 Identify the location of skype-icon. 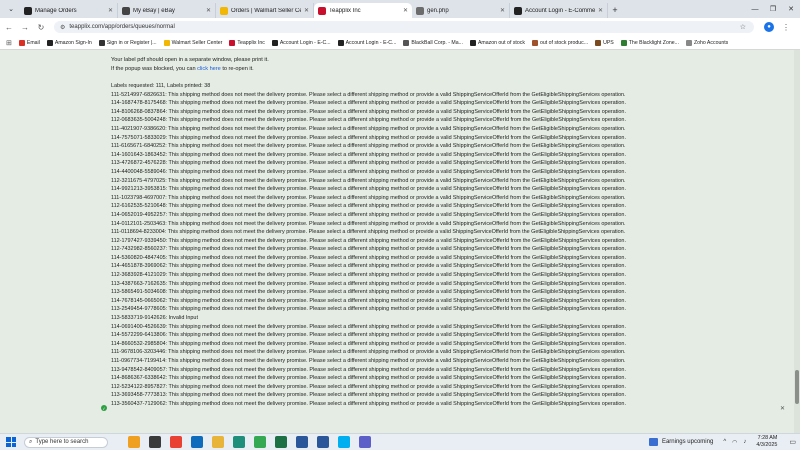
(344, 442).